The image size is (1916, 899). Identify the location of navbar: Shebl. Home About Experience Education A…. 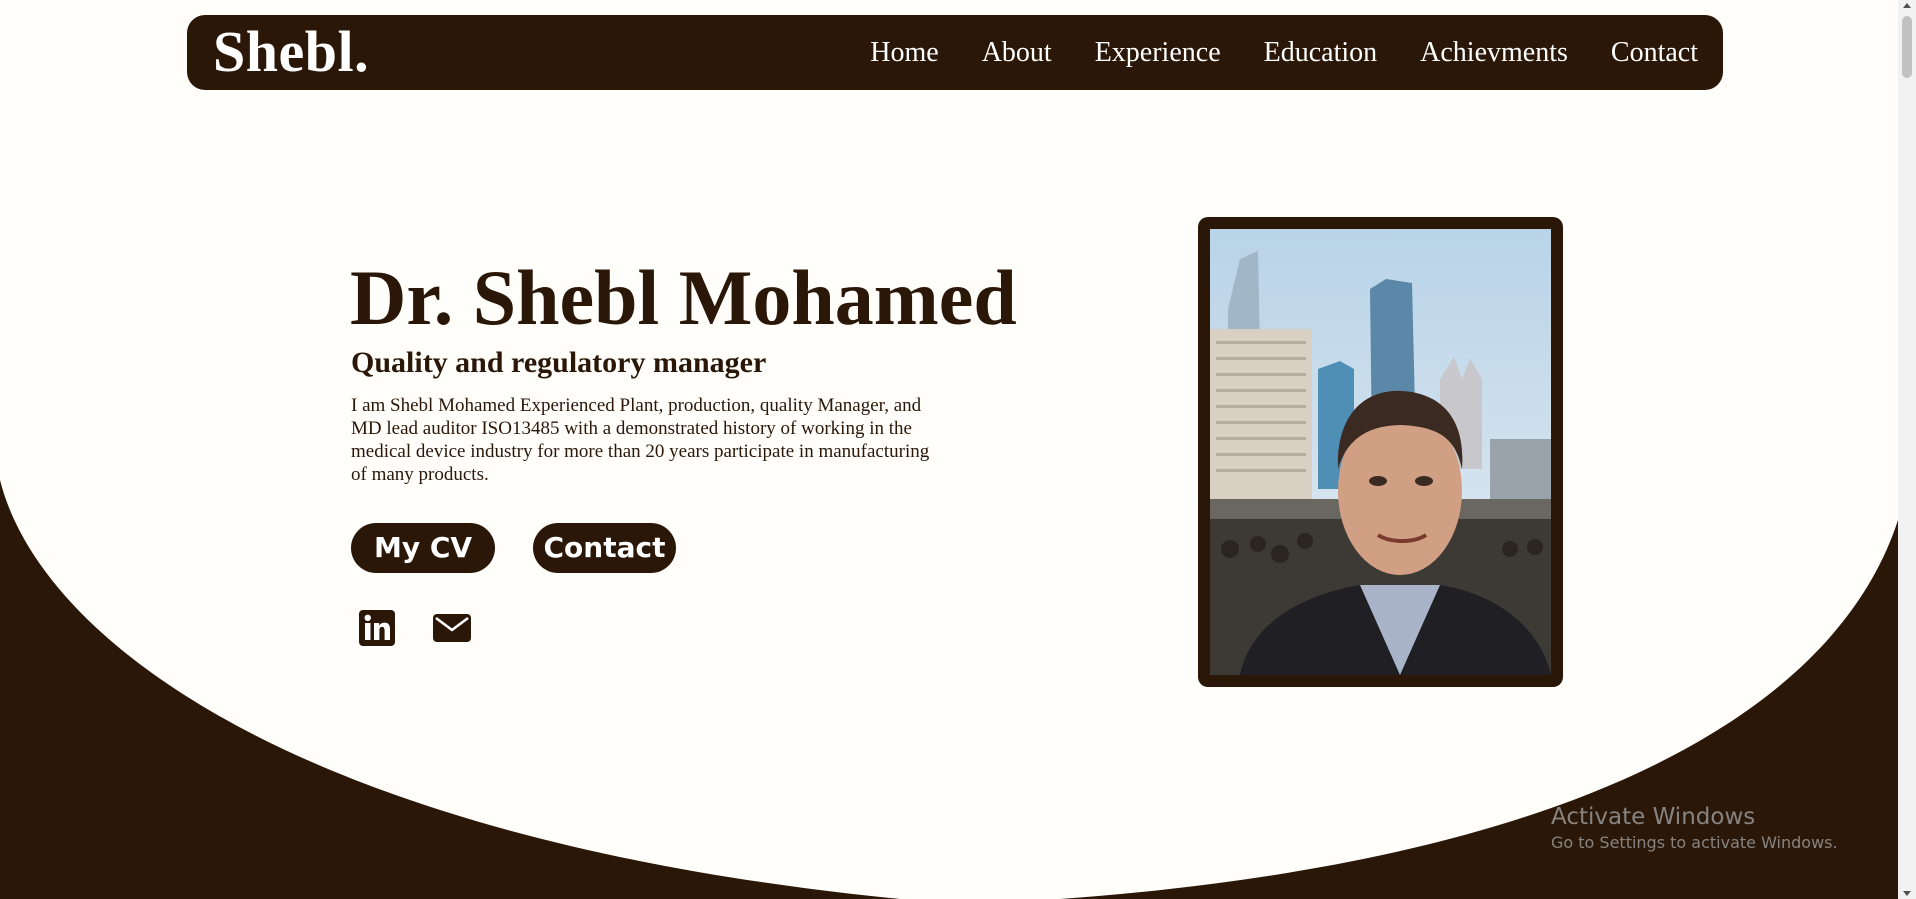
(955, 52).